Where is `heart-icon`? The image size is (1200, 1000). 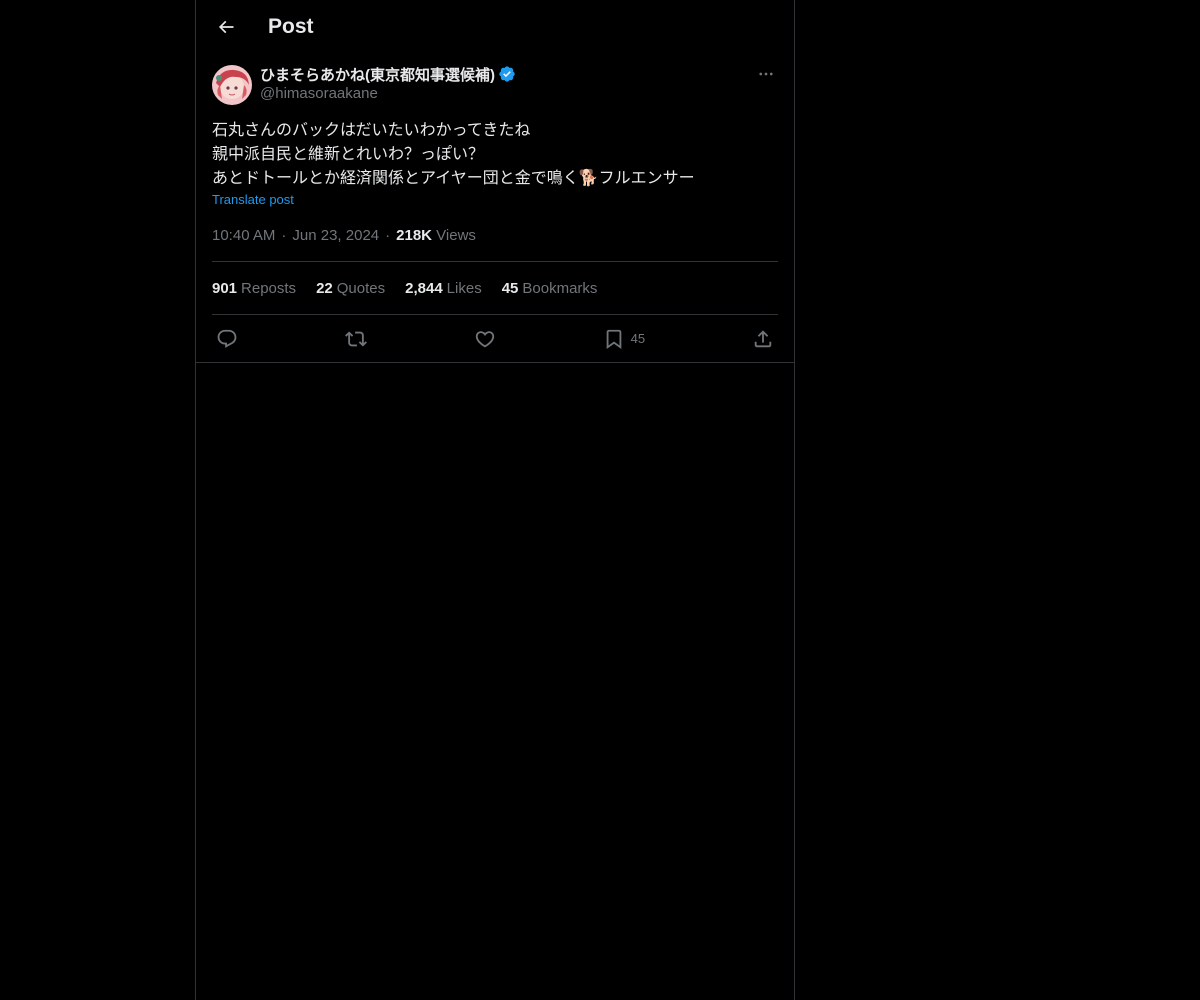 heart-icon is located at coordinates (484, 338).